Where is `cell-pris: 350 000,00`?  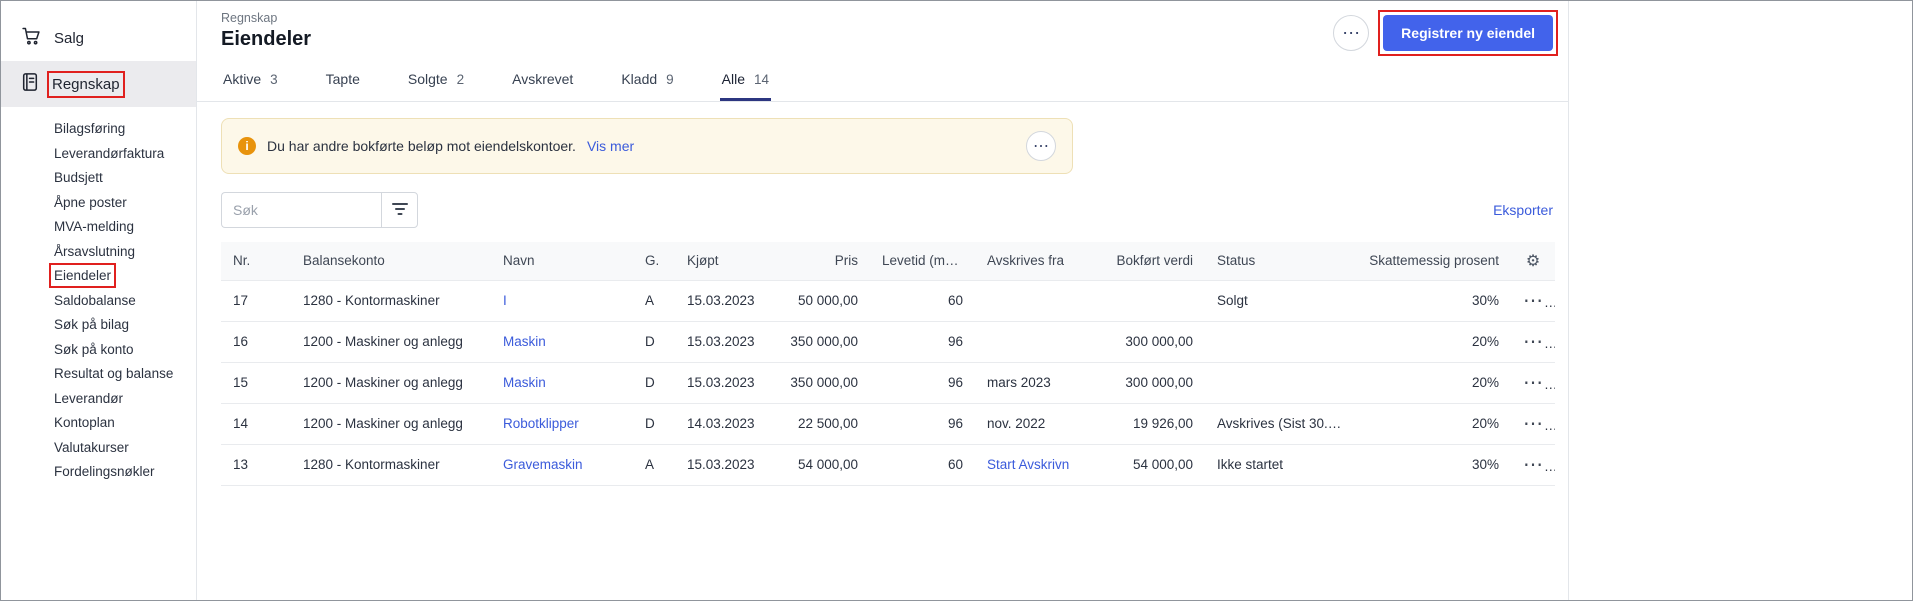
cell-pris: 350 000,00 is located at coordinates (820, 342).